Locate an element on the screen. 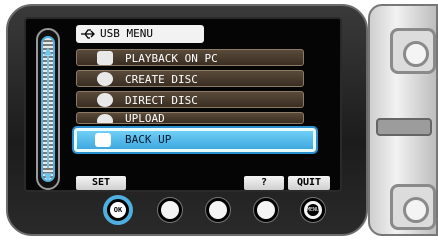 The height and width of the screenshot is (241, 438). touch-slider: ▲ ▼ is located at coordinates (48, 109).